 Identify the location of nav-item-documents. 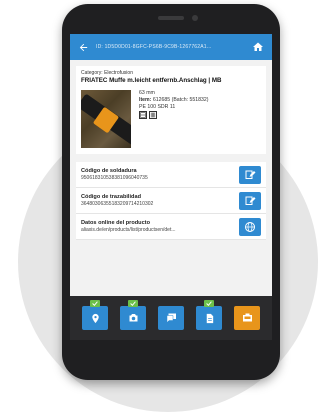
(209, 315).